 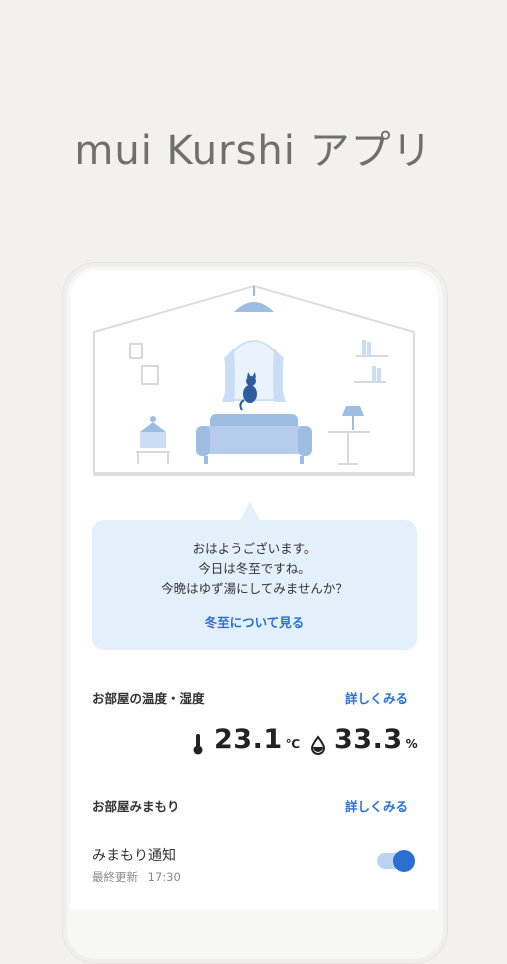 I want to click on droplet-icon, so click(x=318, y=745).